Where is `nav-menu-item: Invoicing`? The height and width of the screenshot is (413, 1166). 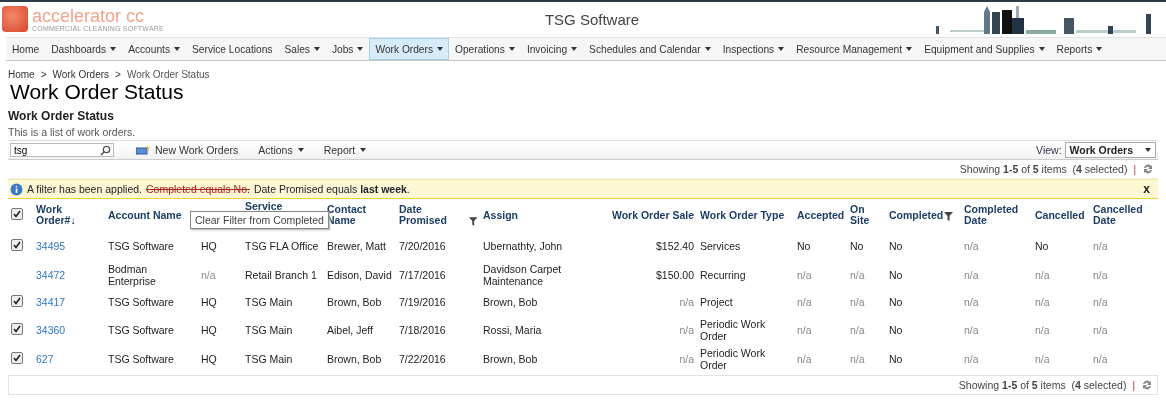 nav-menu-item: Invoicing is located at coordinates (552, 49).